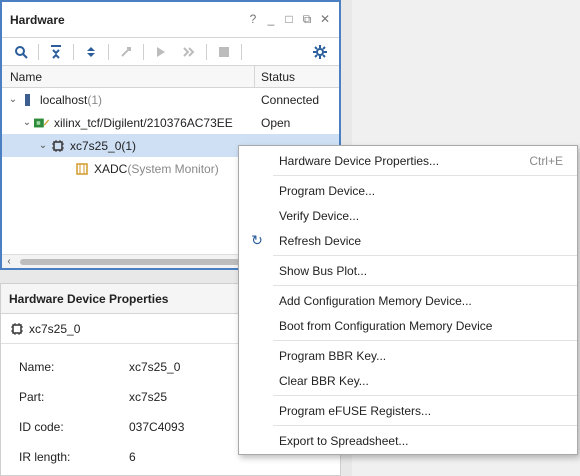  Describe the element at coordinates (307, 19) in the screenshot. I see `float-icon: ⧉` at that location.